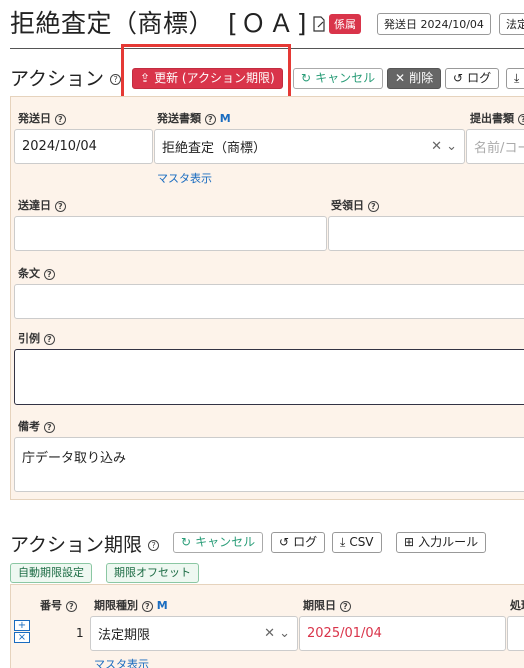  Describe the element at coordinates (400, 78) in the screenshot. I see `close-icon: ✕` at that location.